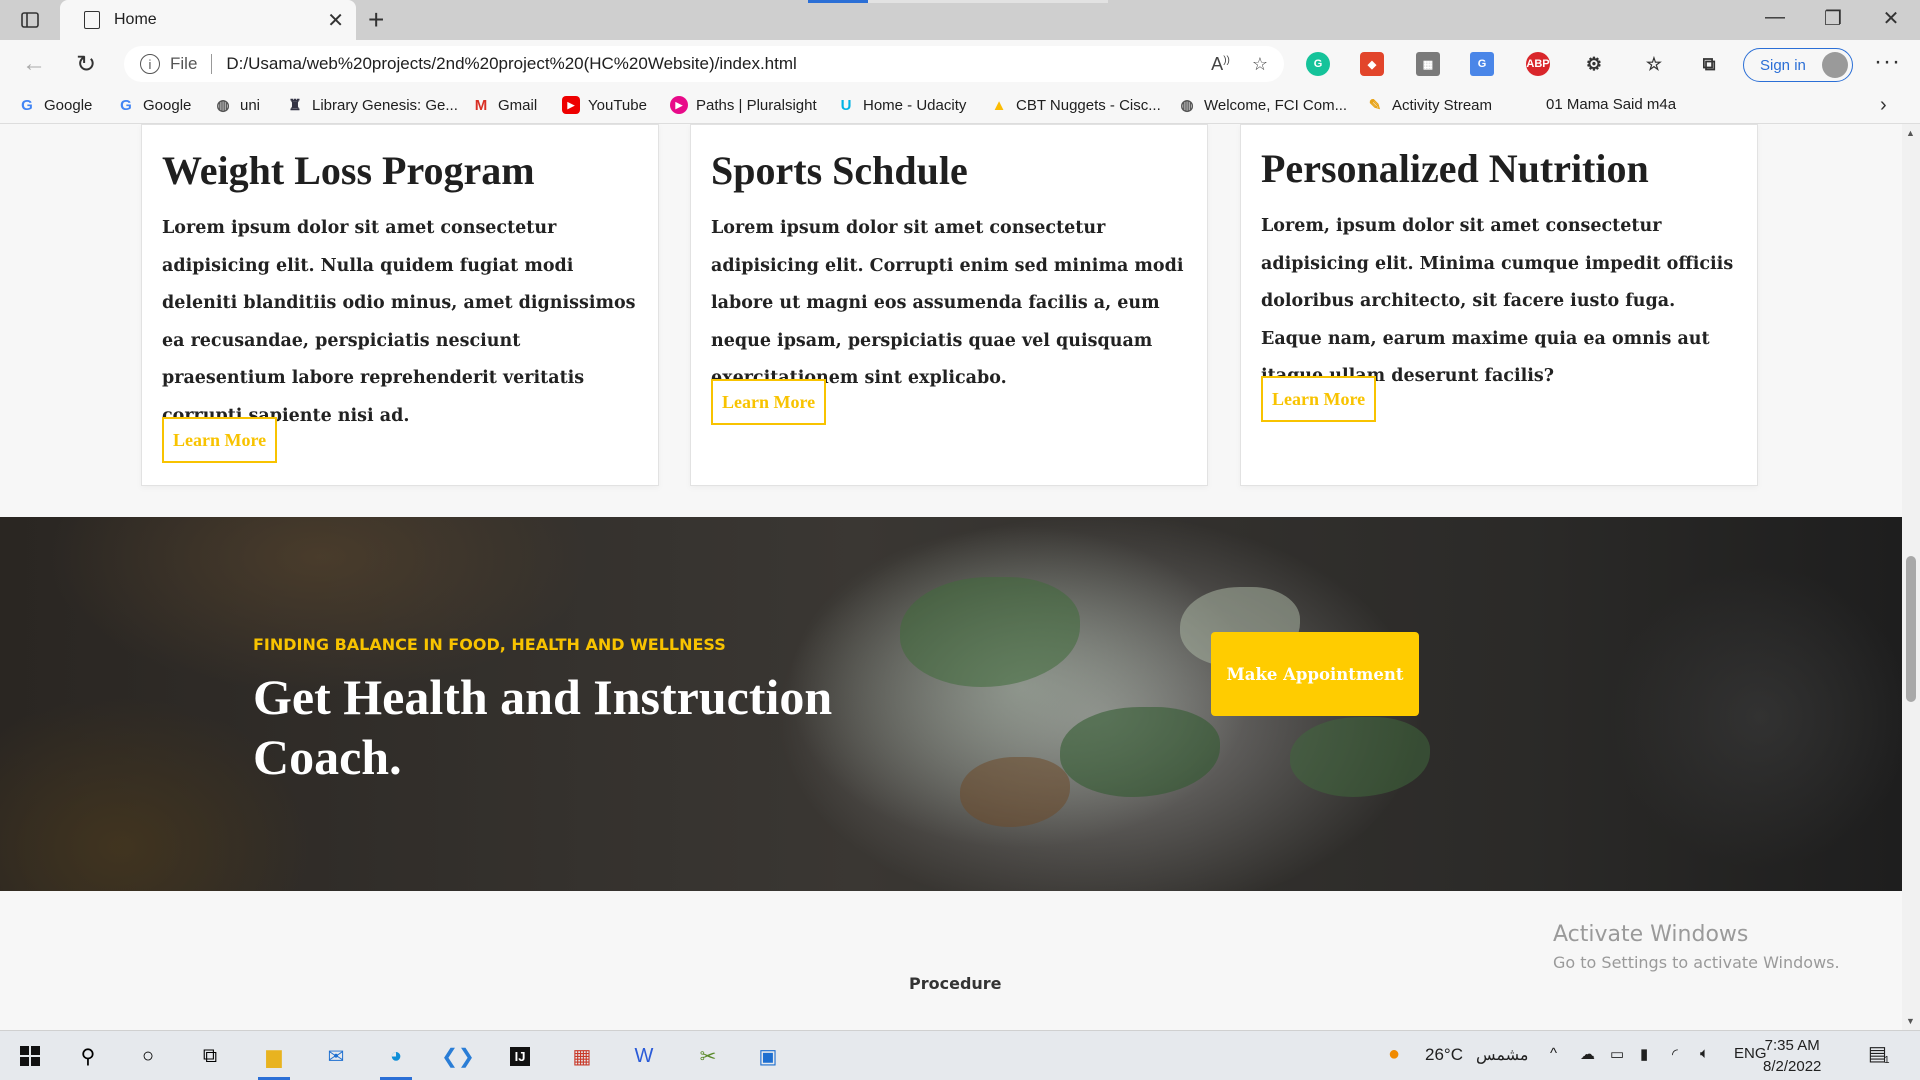 The image size is (1920, 1080). What do you see at coordinates (838, 1) in the screenshot?
I see `loading-indicator` at bounding box center [838, 1].